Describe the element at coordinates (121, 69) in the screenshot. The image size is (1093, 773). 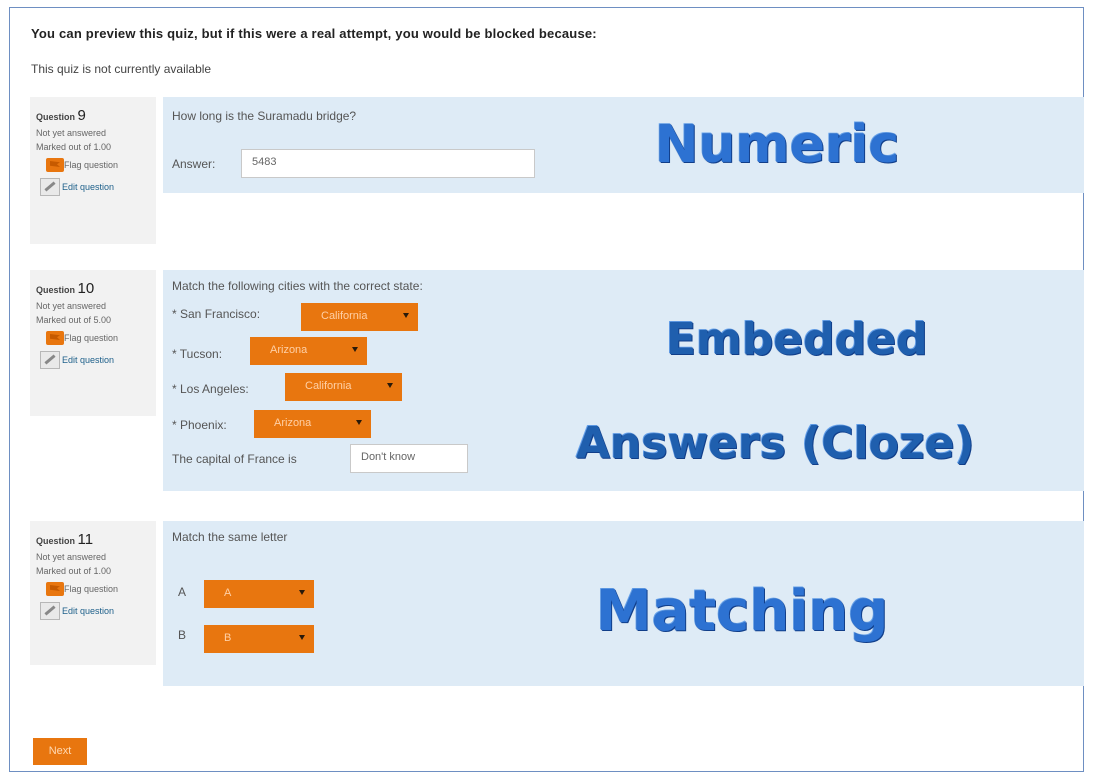
I see `preview-warning-message: This quiz is not currently available` at that location.